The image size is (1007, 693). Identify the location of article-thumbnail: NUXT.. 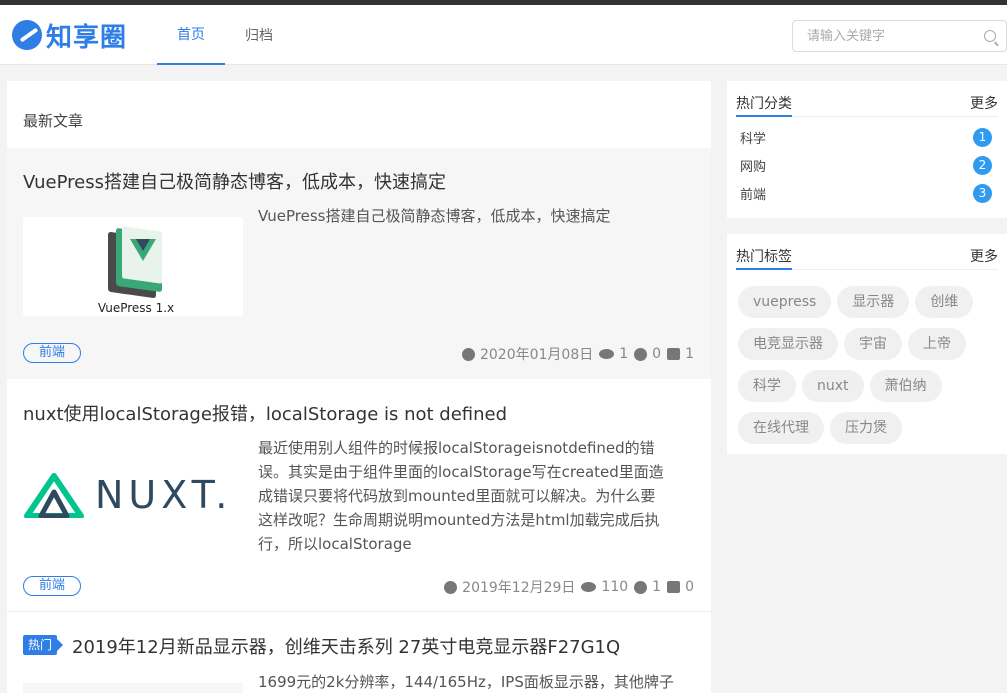
(133, 489).